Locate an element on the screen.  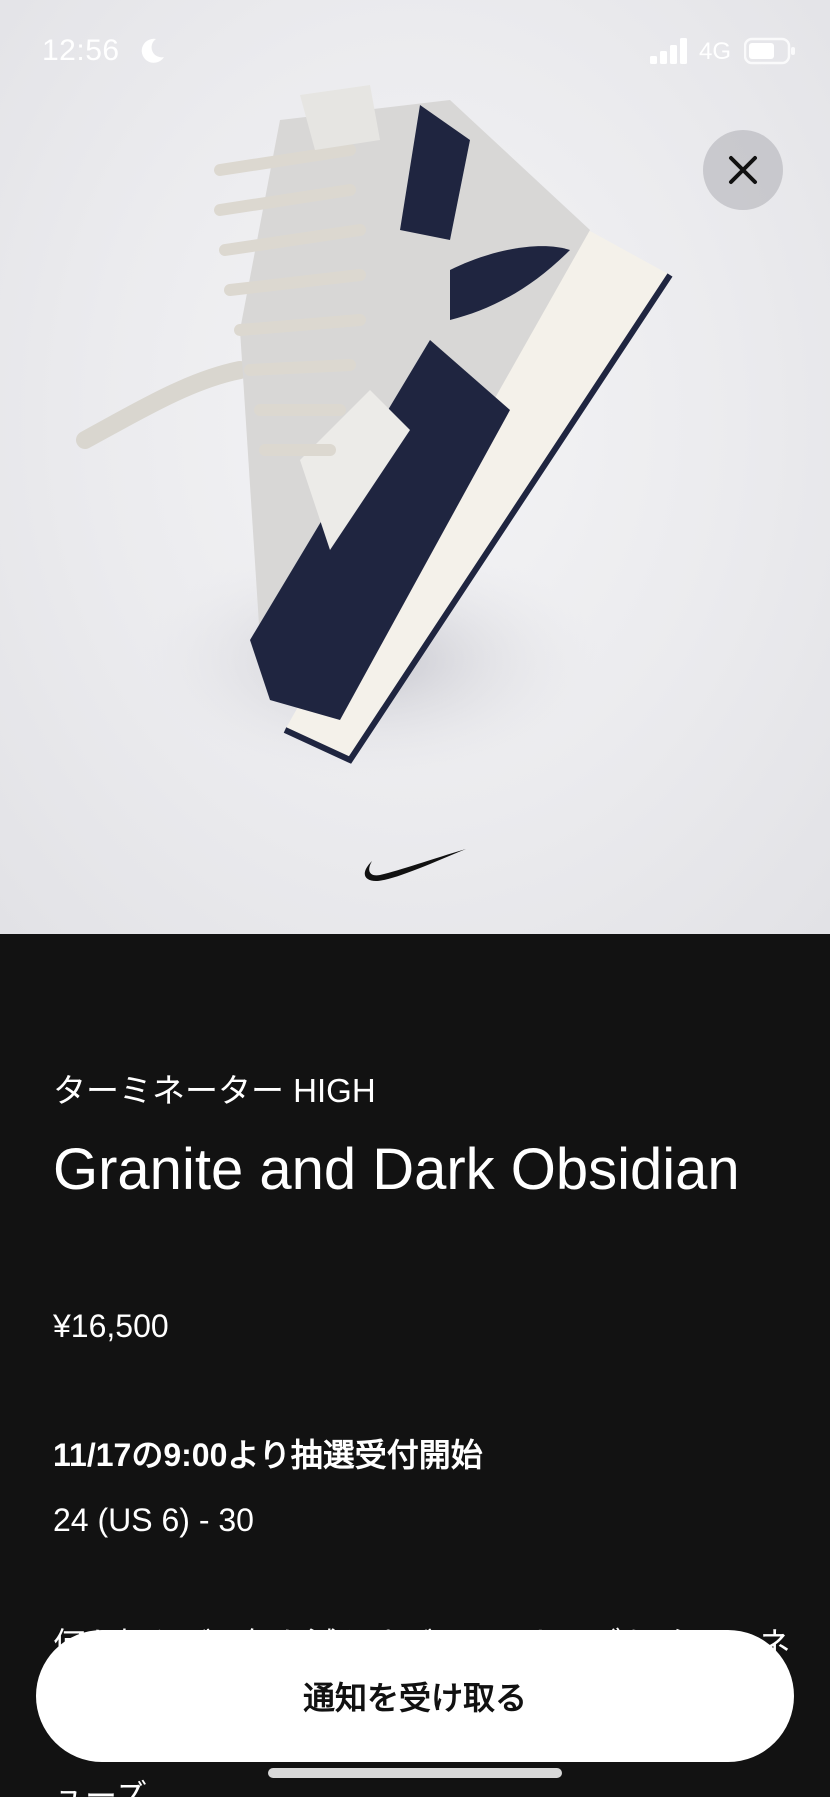
close-icon is located at coordinates (743, 170).